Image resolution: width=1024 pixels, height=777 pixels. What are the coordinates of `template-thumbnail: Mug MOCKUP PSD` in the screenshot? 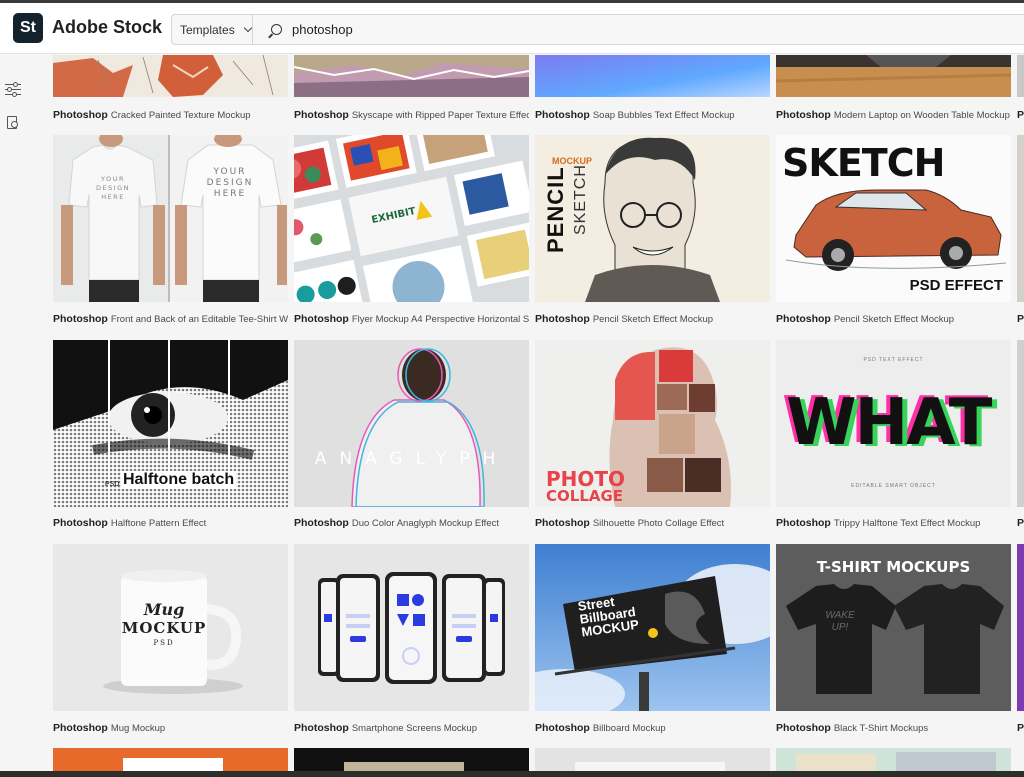 It's located at (170, 627).